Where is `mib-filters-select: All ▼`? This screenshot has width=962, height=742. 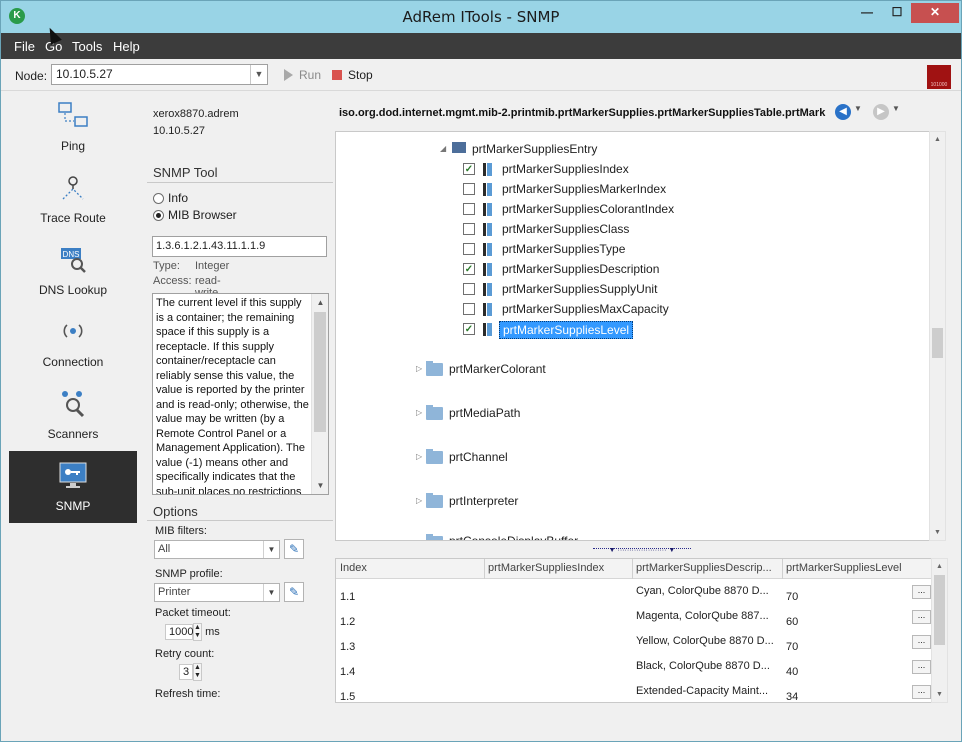
mib-filters-select: All ▼ is located at coordinates (217, 549).